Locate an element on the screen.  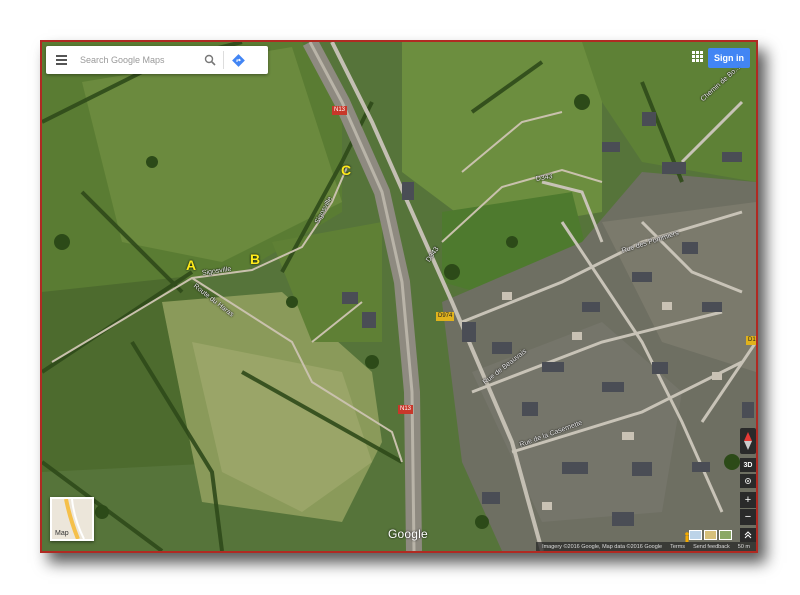
imagery-thumbnails is located at coordinates (710, 535).